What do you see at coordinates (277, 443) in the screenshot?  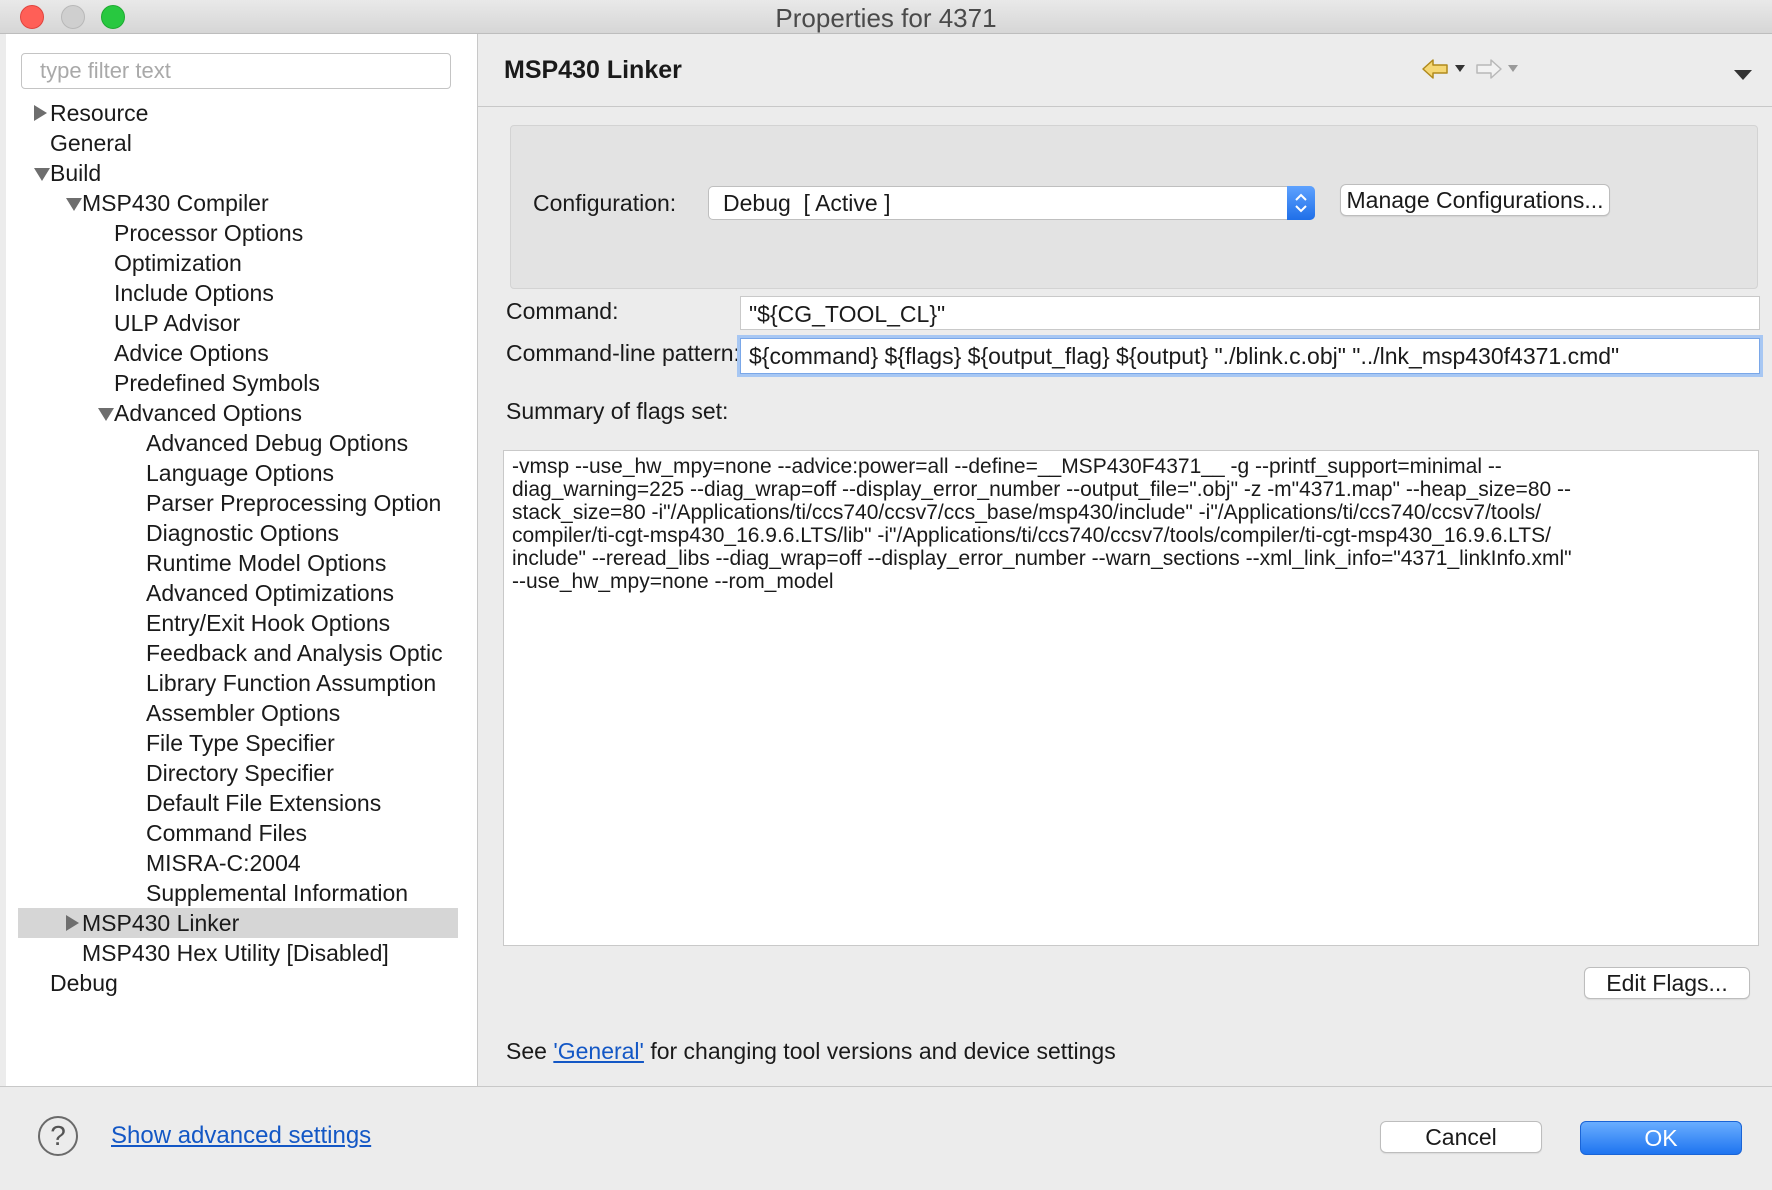 I see `tree-item-label: Advanced Debug Options` at bounding box center [277, 443].